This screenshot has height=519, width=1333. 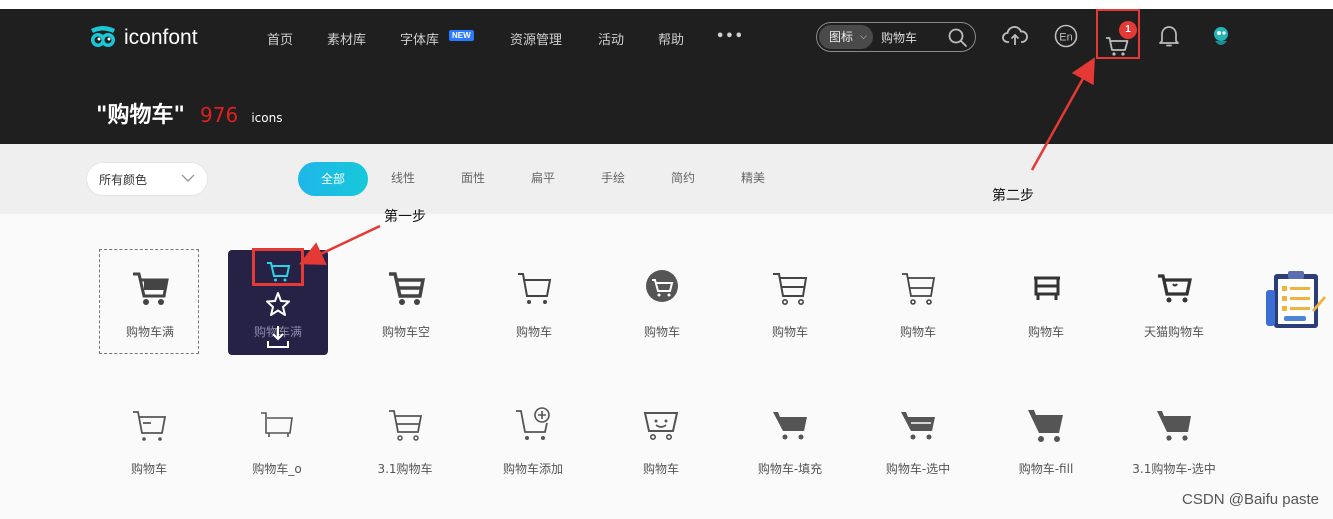 I want to click on search-icon, so click(x=958, y=38).